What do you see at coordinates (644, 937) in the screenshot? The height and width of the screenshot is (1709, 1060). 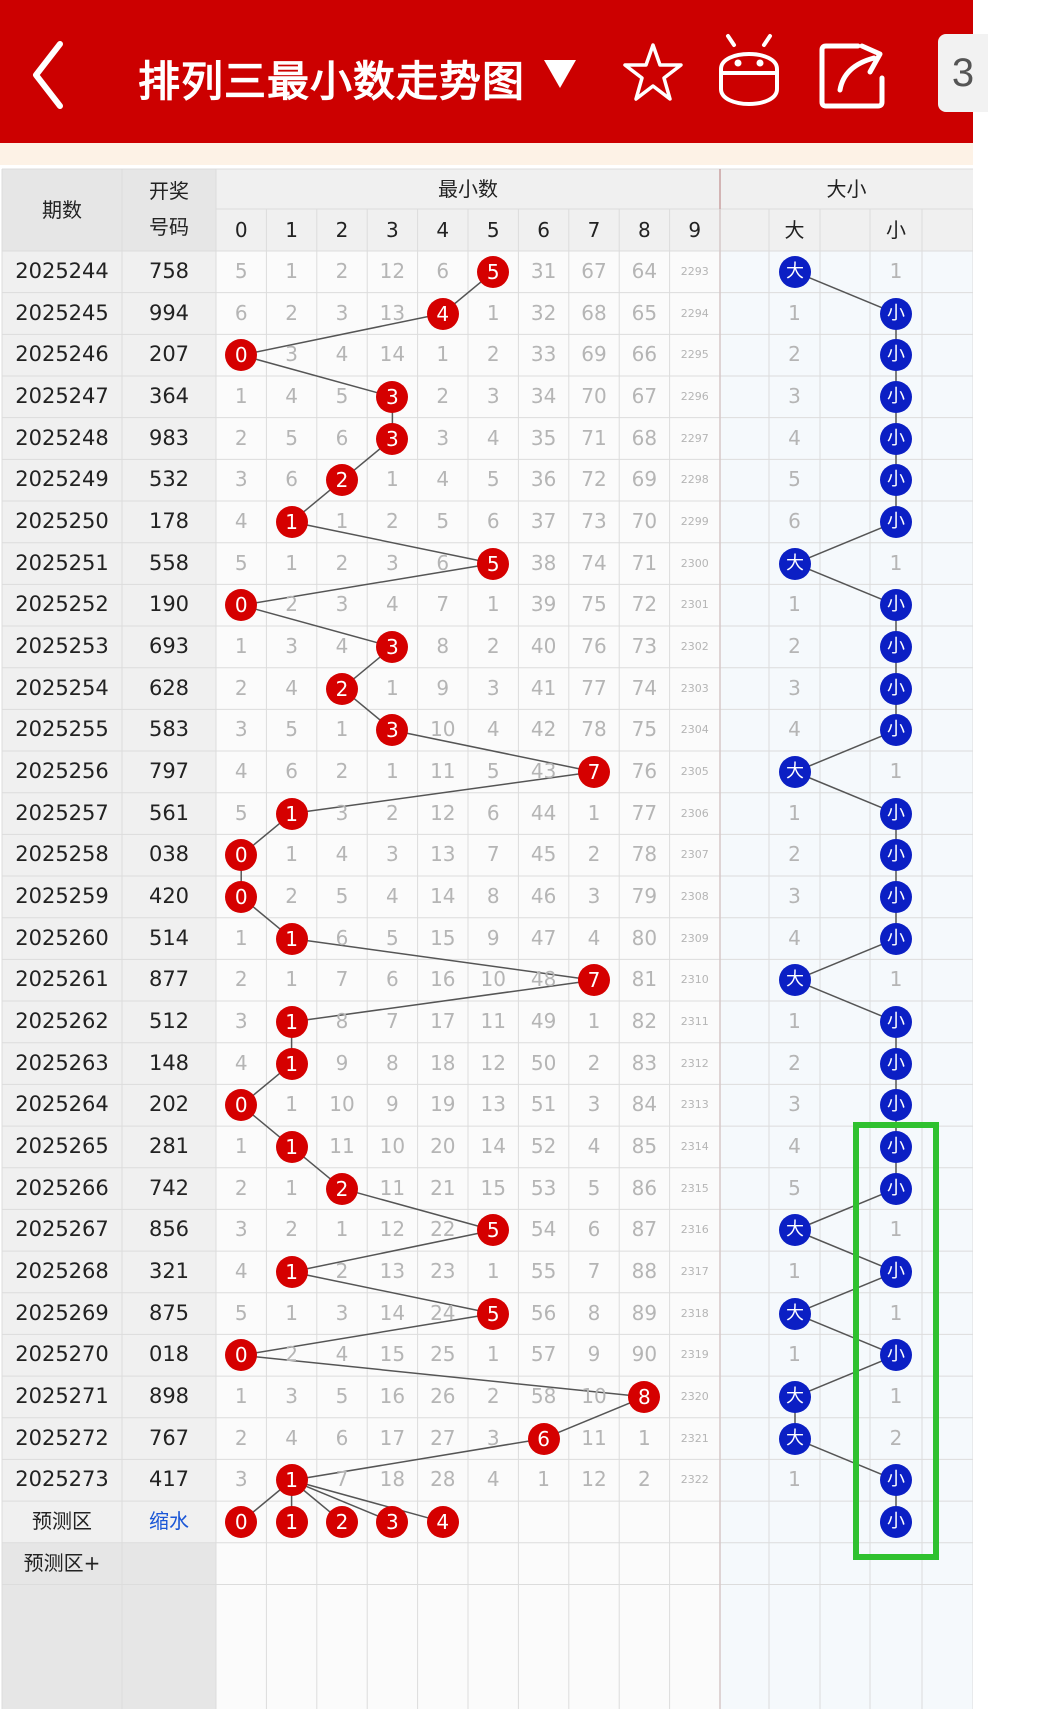 I see `miss-count: 80` at bounding box center [644, 937].